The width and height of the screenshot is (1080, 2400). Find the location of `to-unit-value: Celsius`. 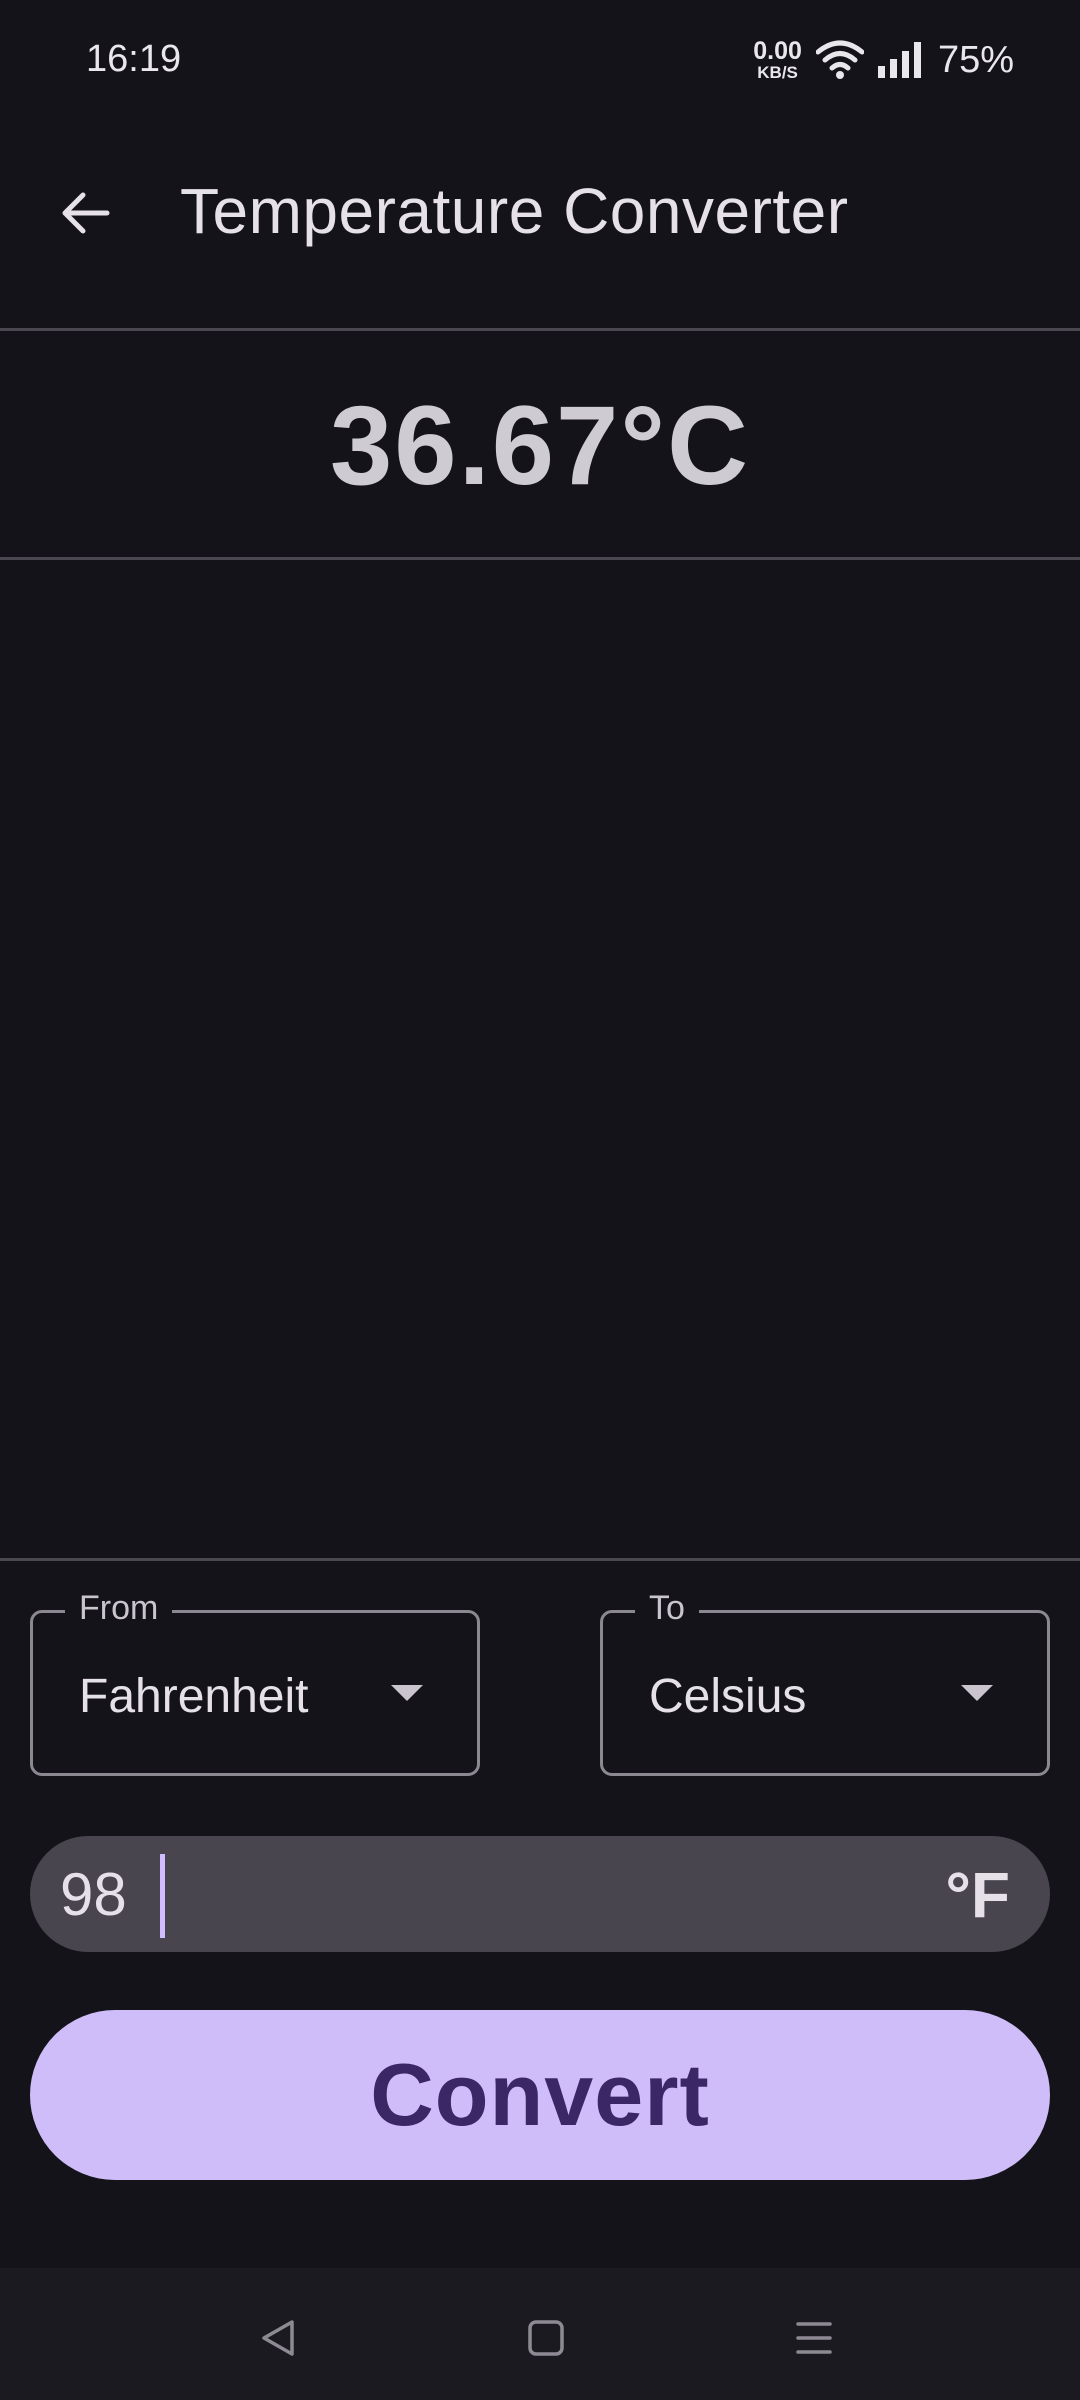

to-unit-value: Celsius is located at coordinates (728, 1696).